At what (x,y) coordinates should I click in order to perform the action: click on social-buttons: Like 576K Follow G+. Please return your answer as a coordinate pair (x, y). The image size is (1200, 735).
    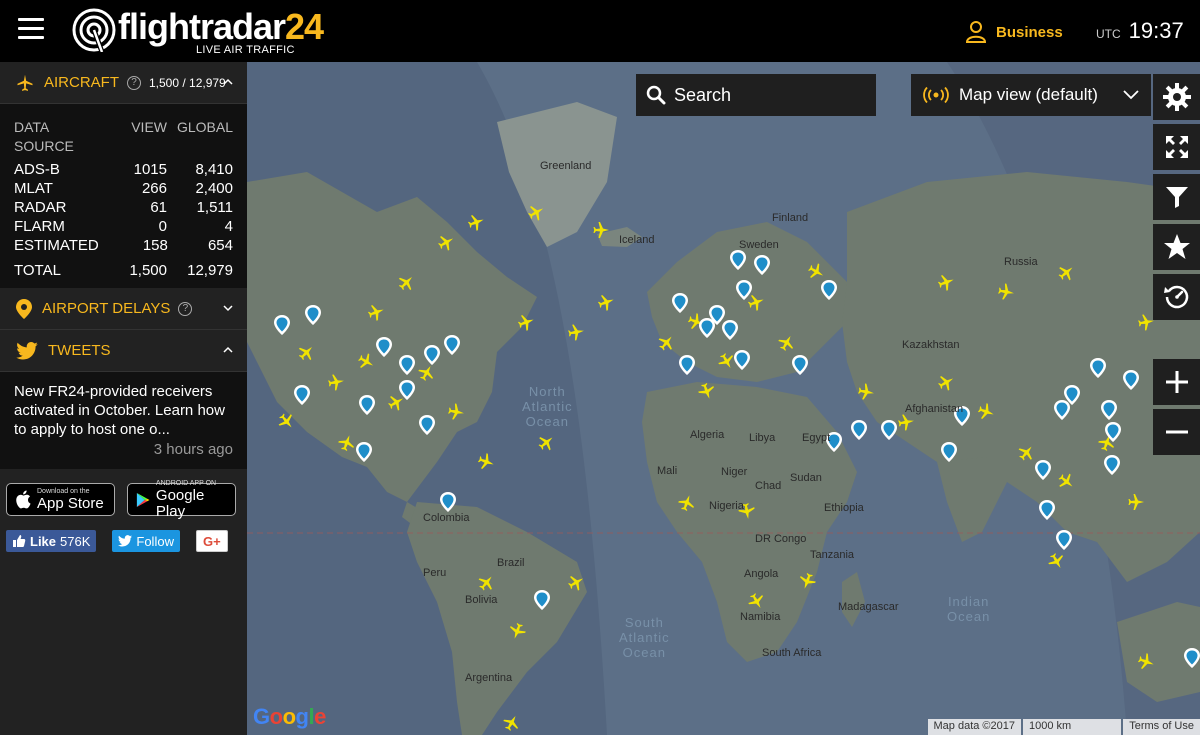
    Looking at the image, I should click on (123, 541).